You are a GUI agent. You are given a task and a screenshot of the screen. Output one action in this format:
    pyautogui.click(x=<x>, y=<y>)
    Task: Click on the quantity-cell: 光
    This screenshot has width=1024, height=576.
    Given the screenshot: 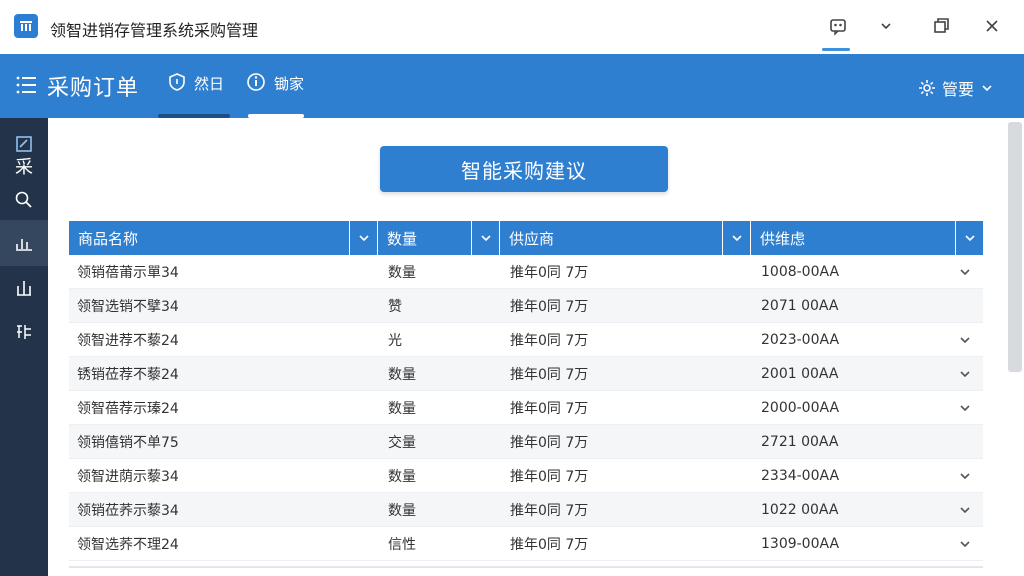 What is the action you would take?
    pyautogui.click(x=395, y=340)
    